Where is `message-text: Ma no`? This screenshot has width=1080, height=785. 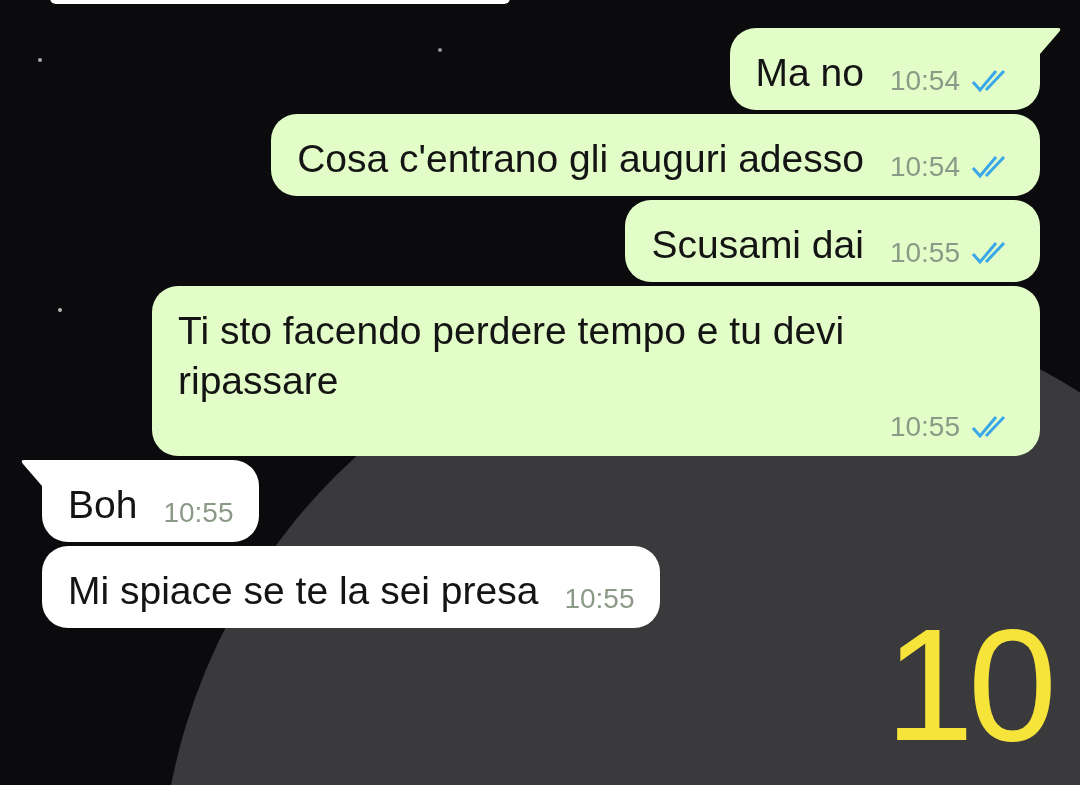 message-text: Ma no is located at coordinates (809, 73).